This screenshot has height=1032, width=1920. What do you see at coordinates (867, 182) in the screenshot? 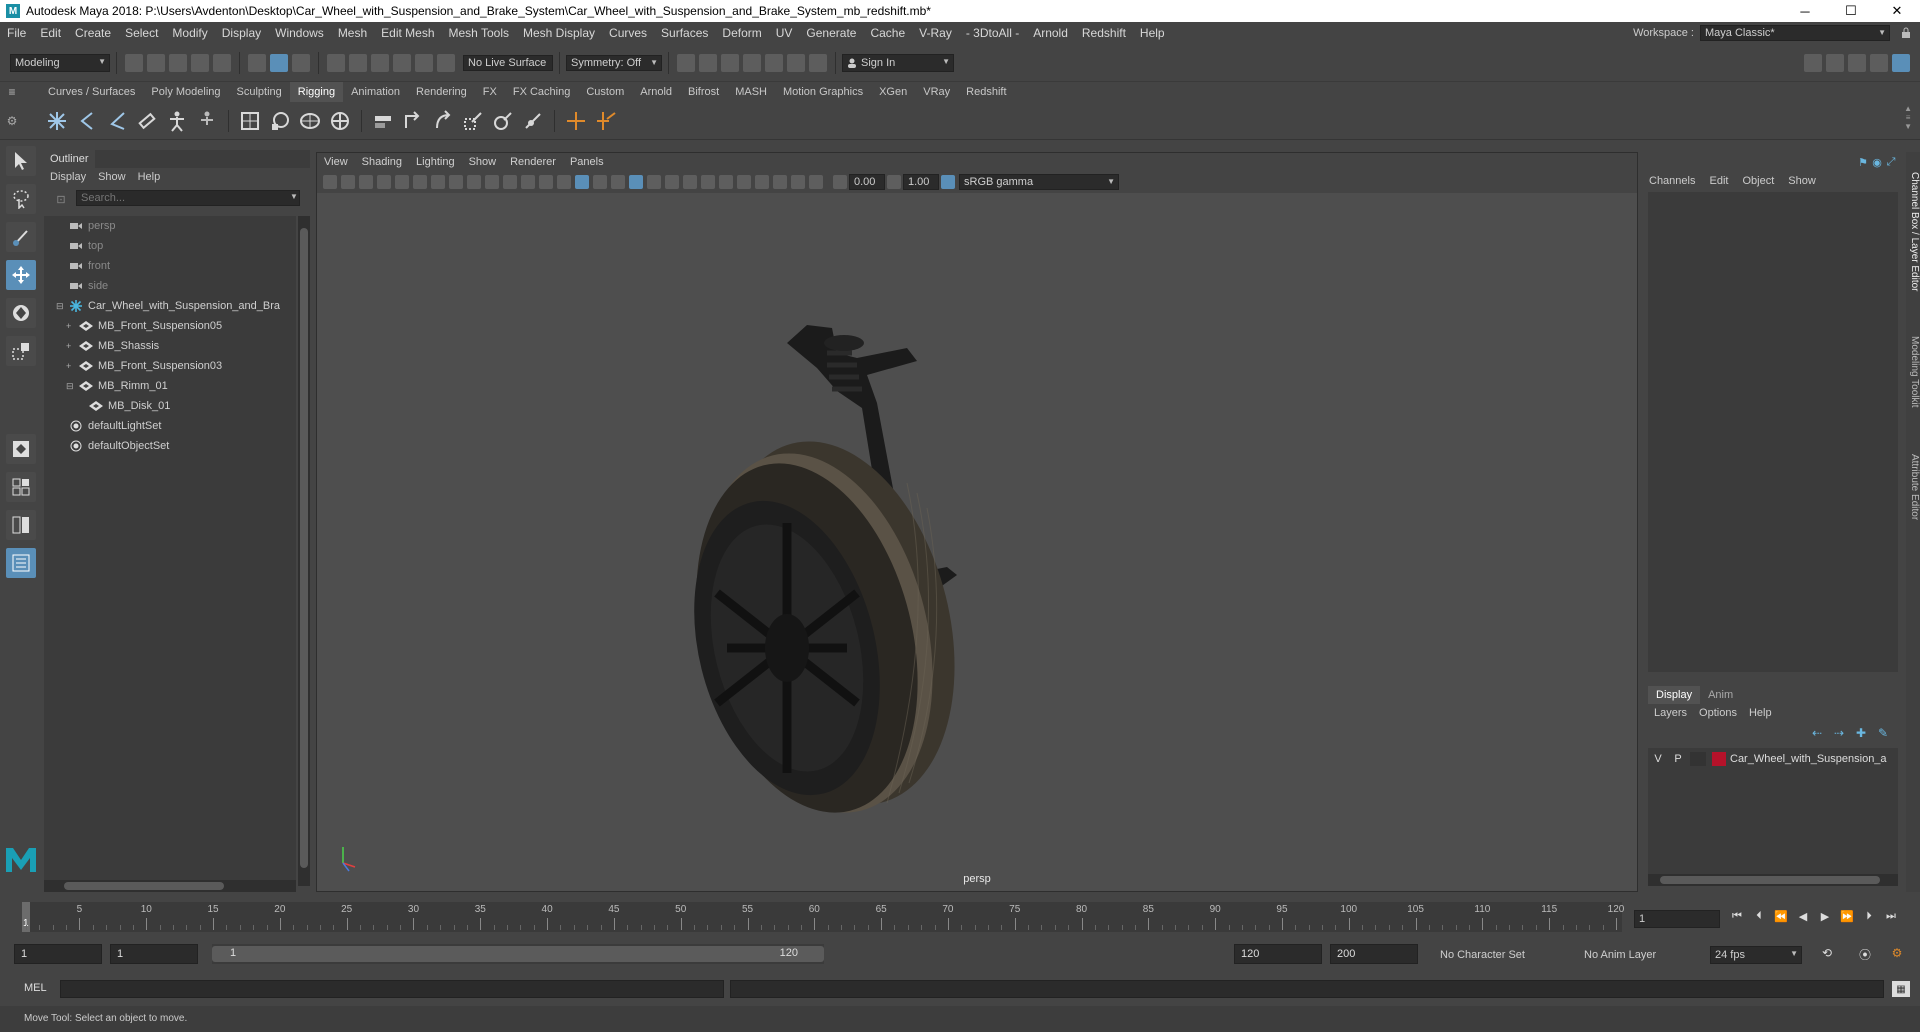
I see `exposure-field` at bounding box center [867, 182].